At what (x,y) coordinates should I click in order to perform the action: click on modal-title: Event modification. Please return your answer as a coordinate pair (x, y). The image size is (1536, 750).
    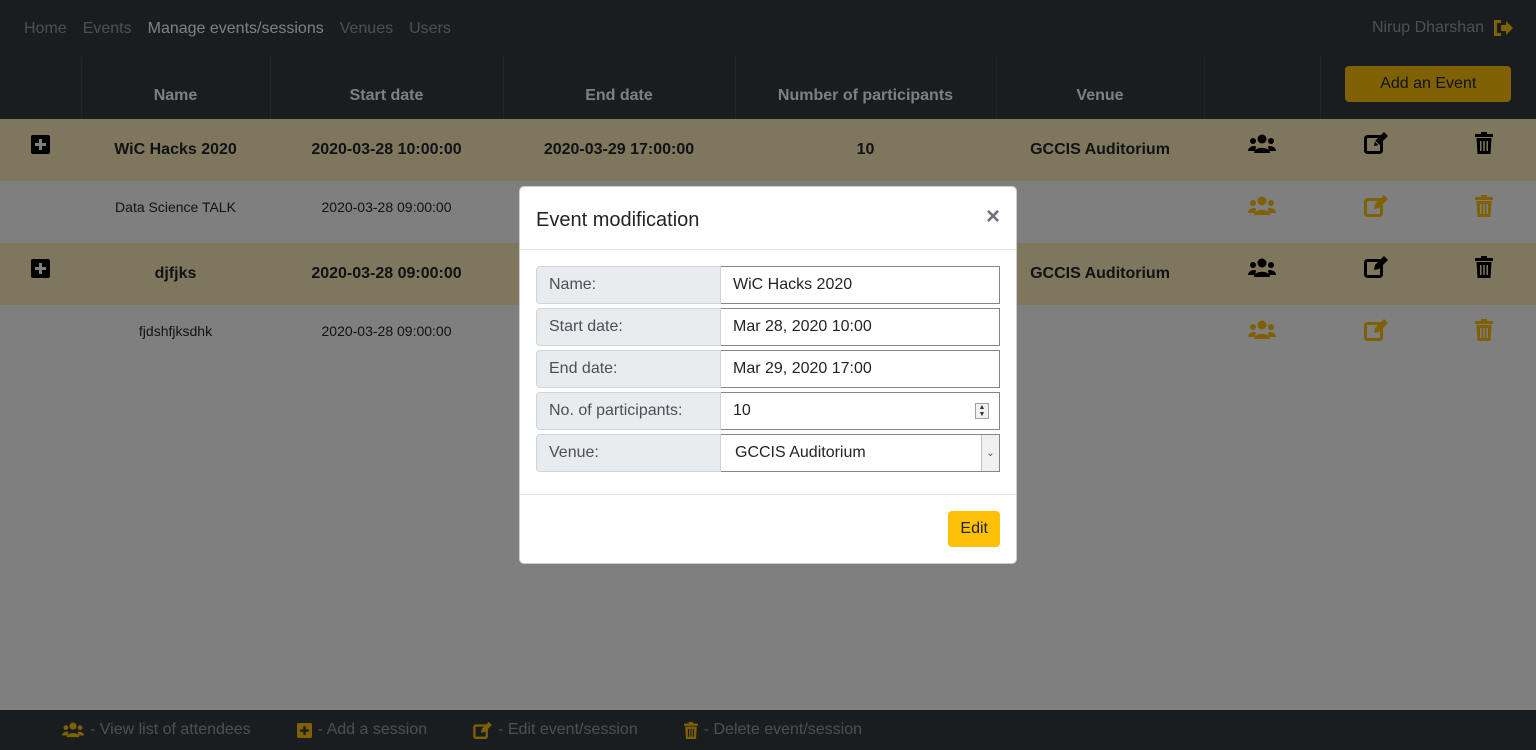
    Looking at the image, I should click on (618, 220).